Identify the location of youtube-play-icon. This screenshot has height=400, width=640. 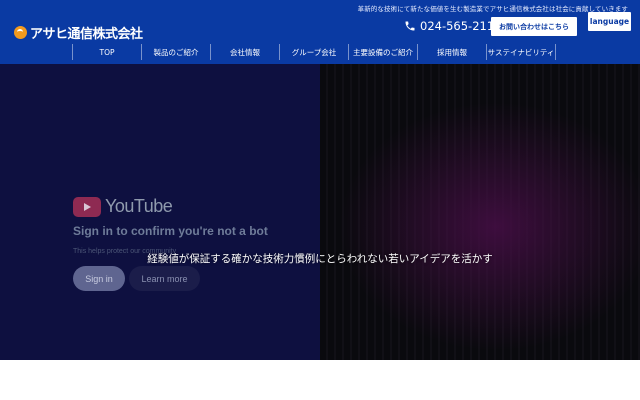
(87, 206).